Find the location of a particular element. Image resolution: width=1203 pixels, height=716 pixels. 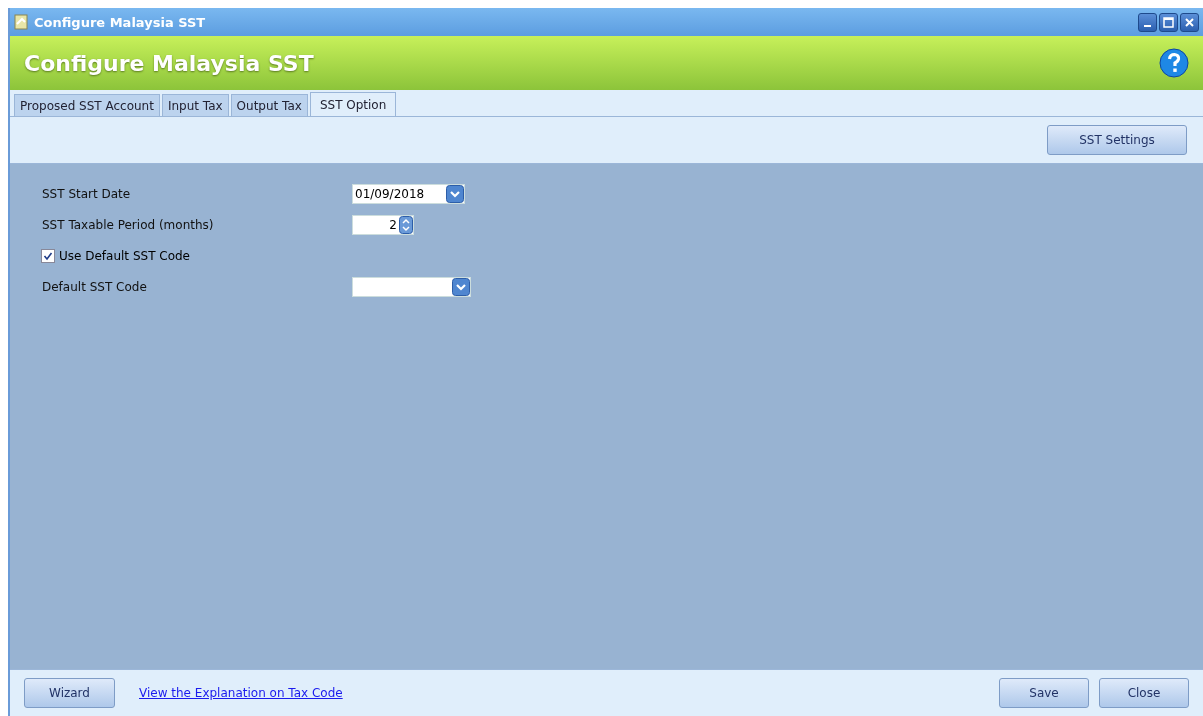

tab: Proposed SST Account is located at coordinates (87, 105).